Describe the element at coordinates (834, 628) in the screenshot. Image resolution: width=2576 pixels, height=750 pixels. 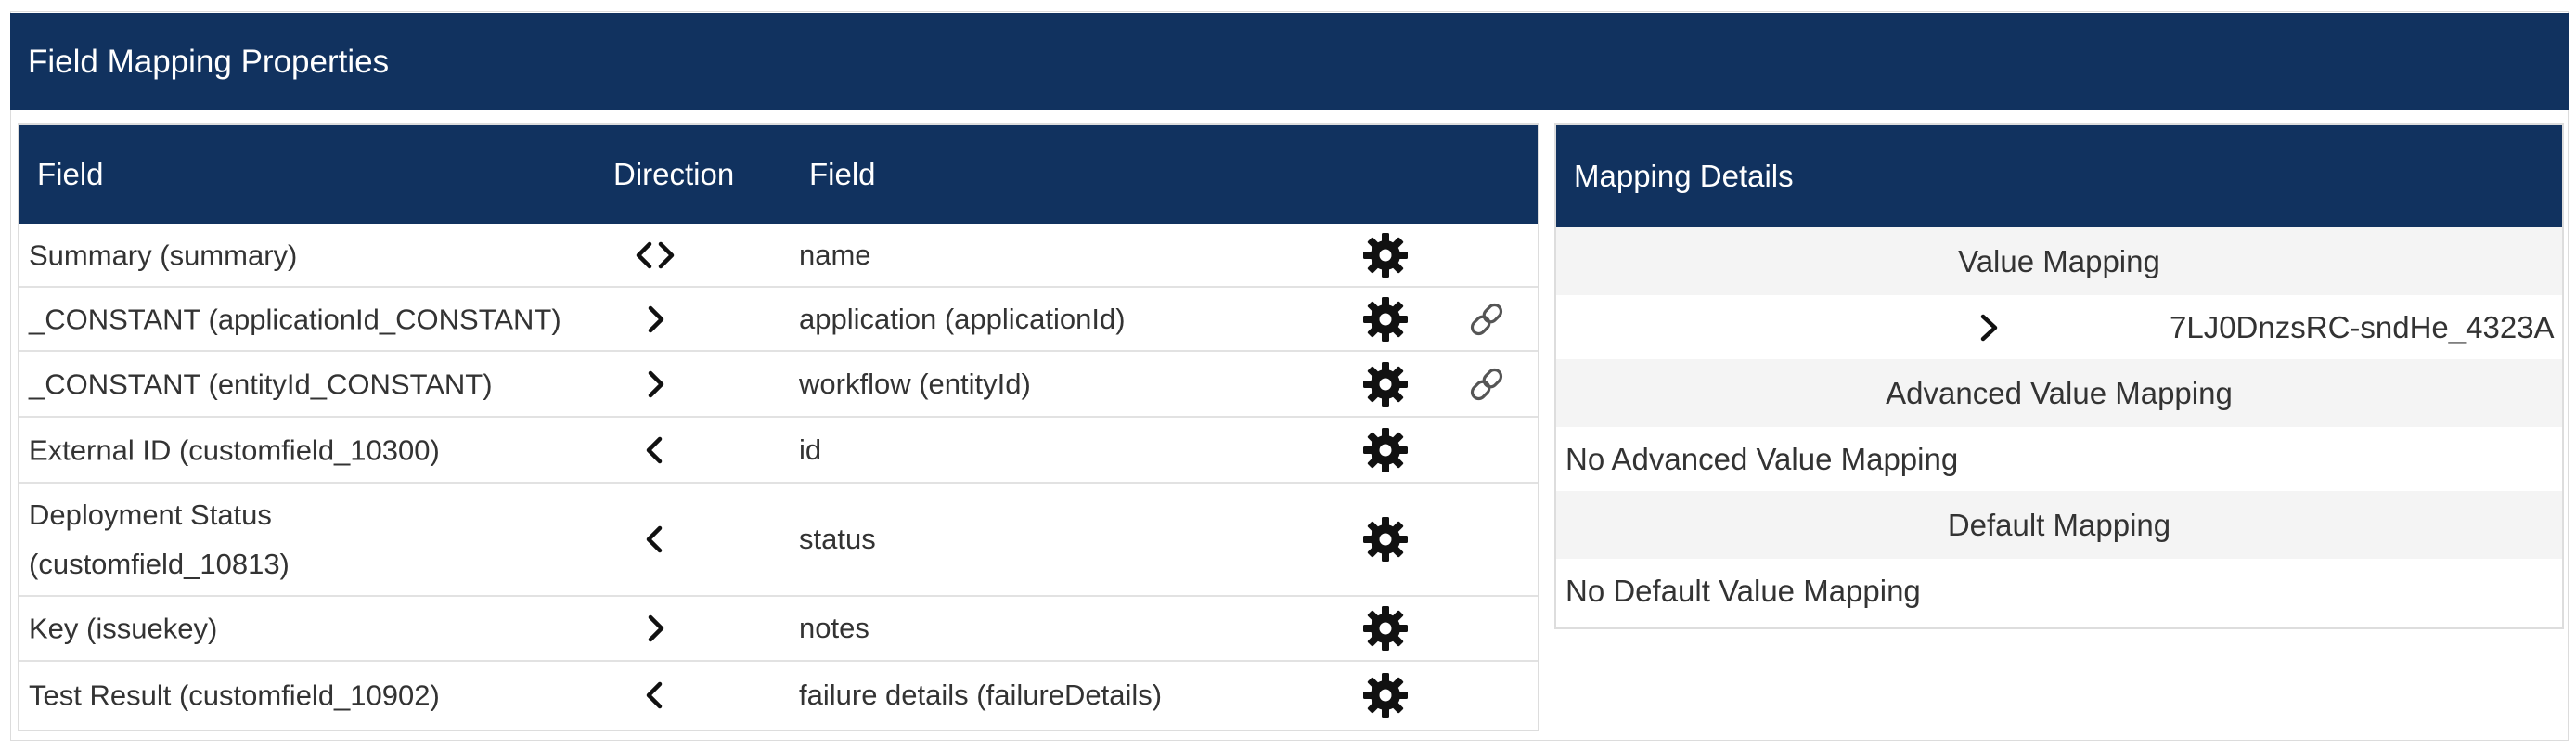
I see `target-field: notes` at that location.